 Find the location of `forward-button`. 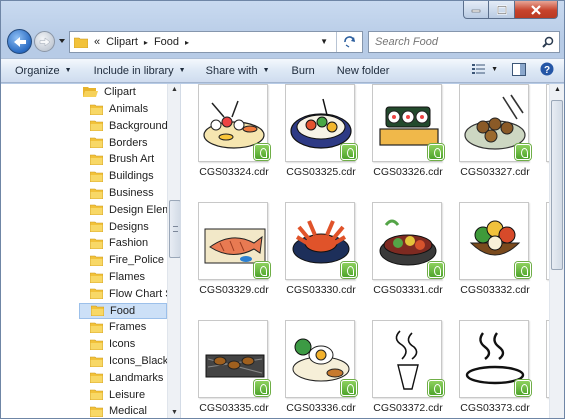

forward-button is located at coordinates (44, 41).